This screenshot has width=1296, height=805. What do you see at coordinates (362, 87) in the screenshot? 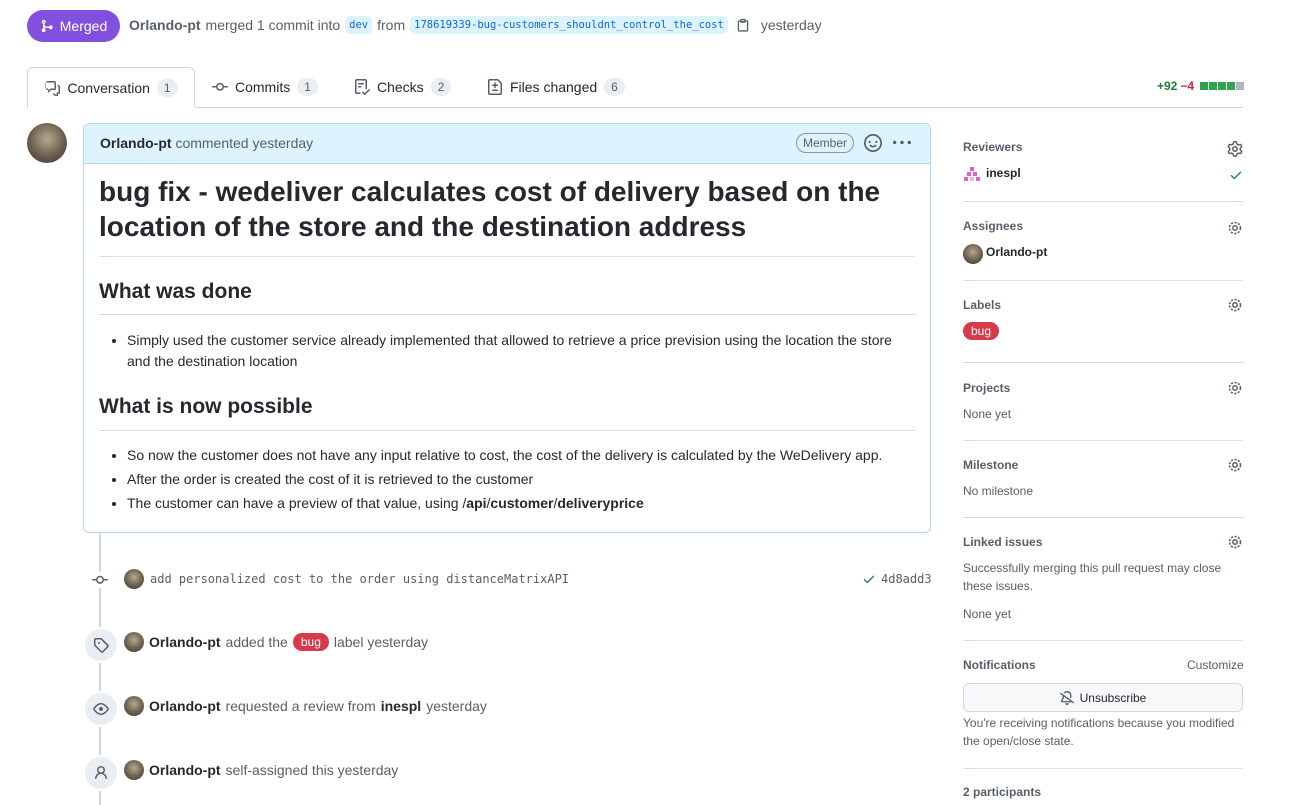
I see `checklist-icon` at bounding box center [362, 87].